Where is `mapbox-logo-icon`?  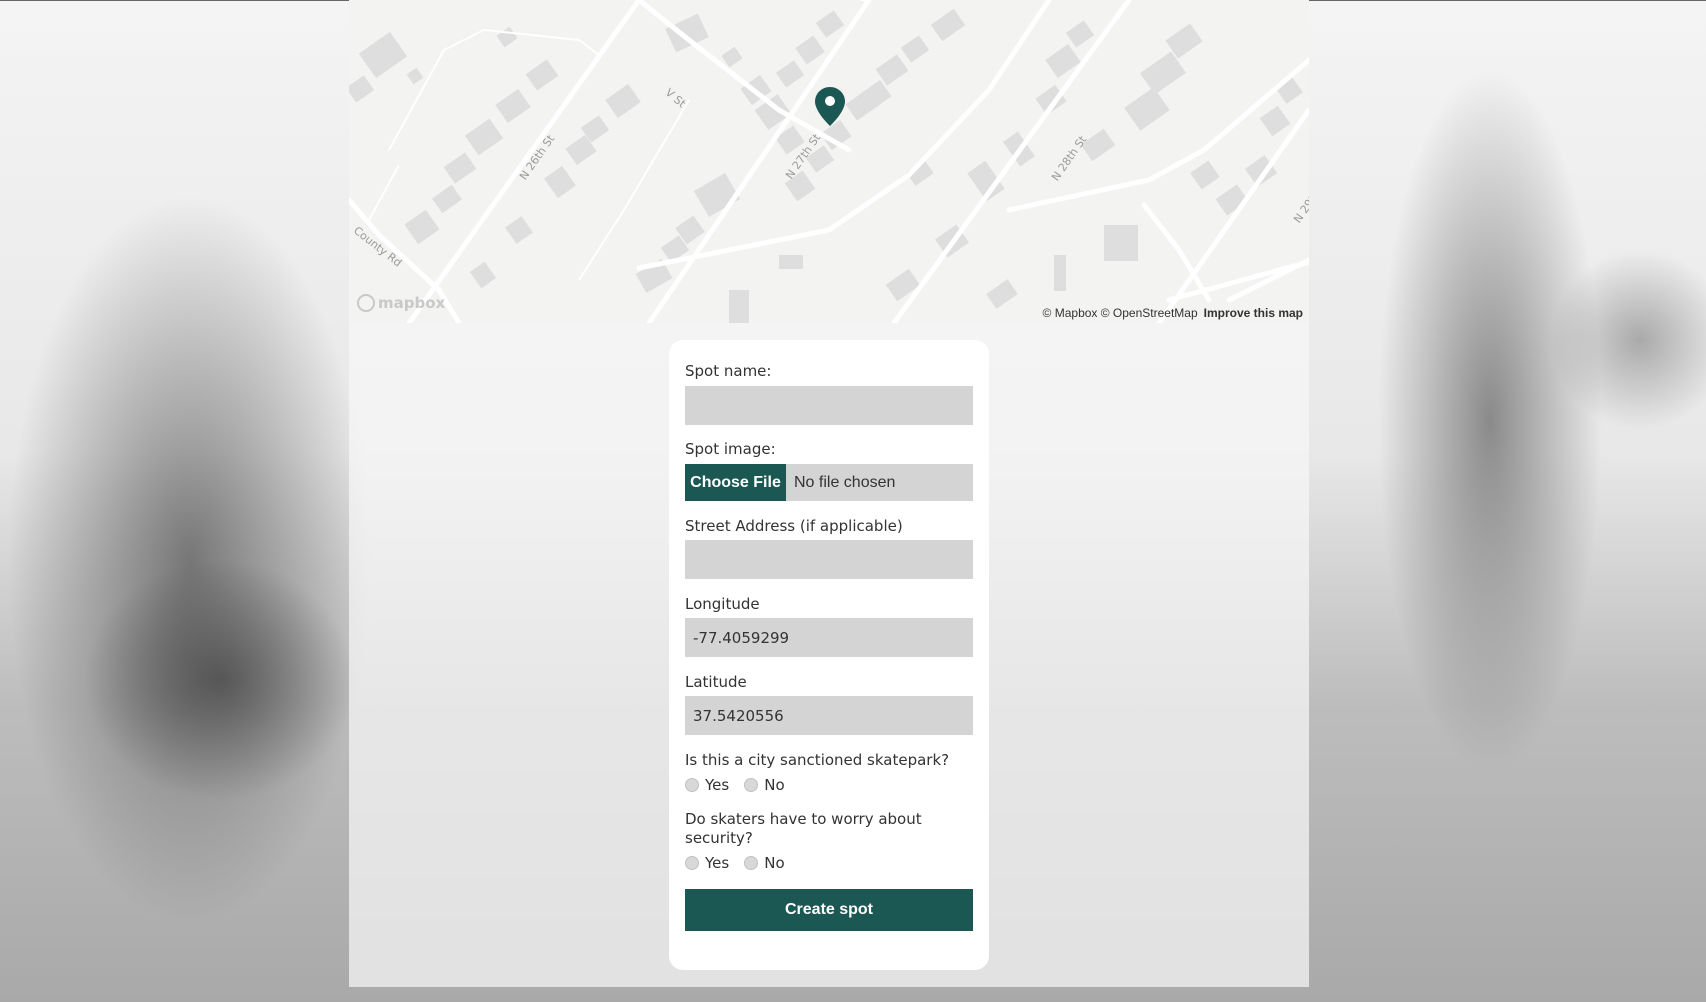 mapbox-logo-icon is located at coordinates (366, 303).